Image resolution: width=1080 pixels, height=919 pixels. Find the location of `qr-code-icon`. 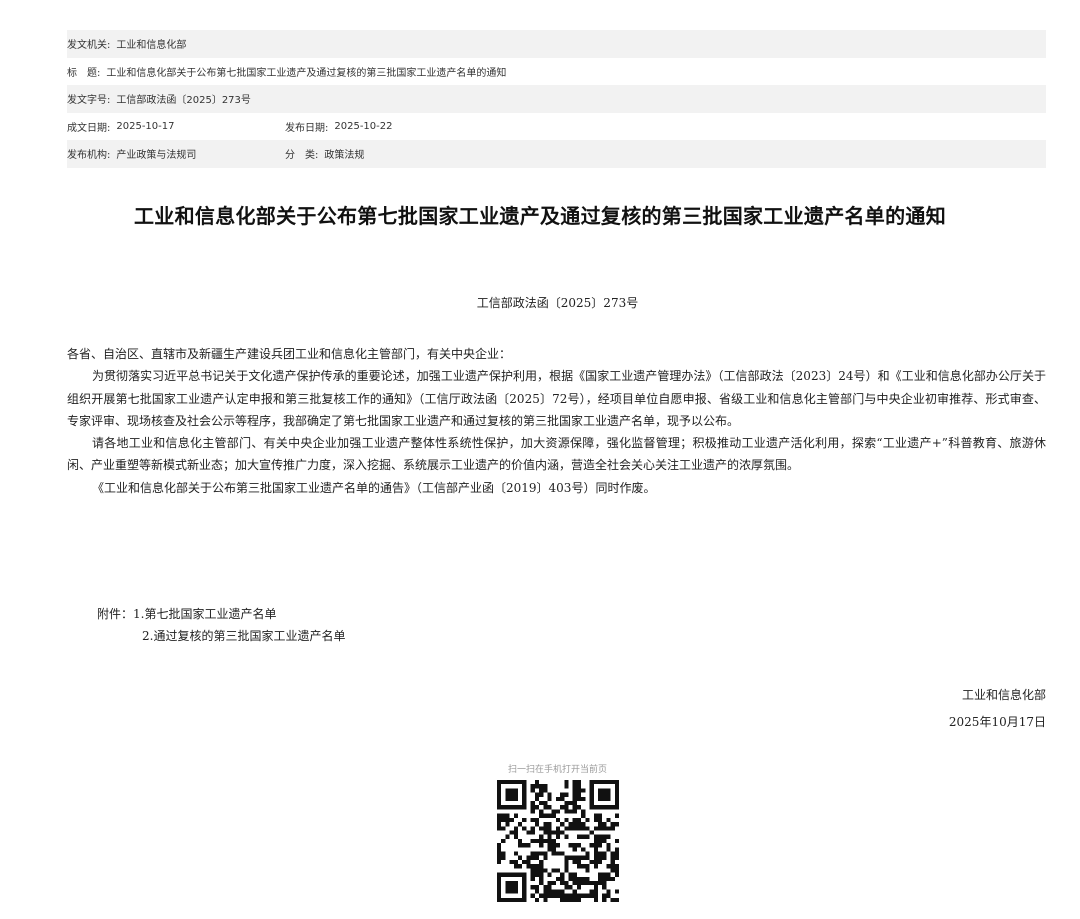

qr-code-icon is located at coordinates (558, 841).